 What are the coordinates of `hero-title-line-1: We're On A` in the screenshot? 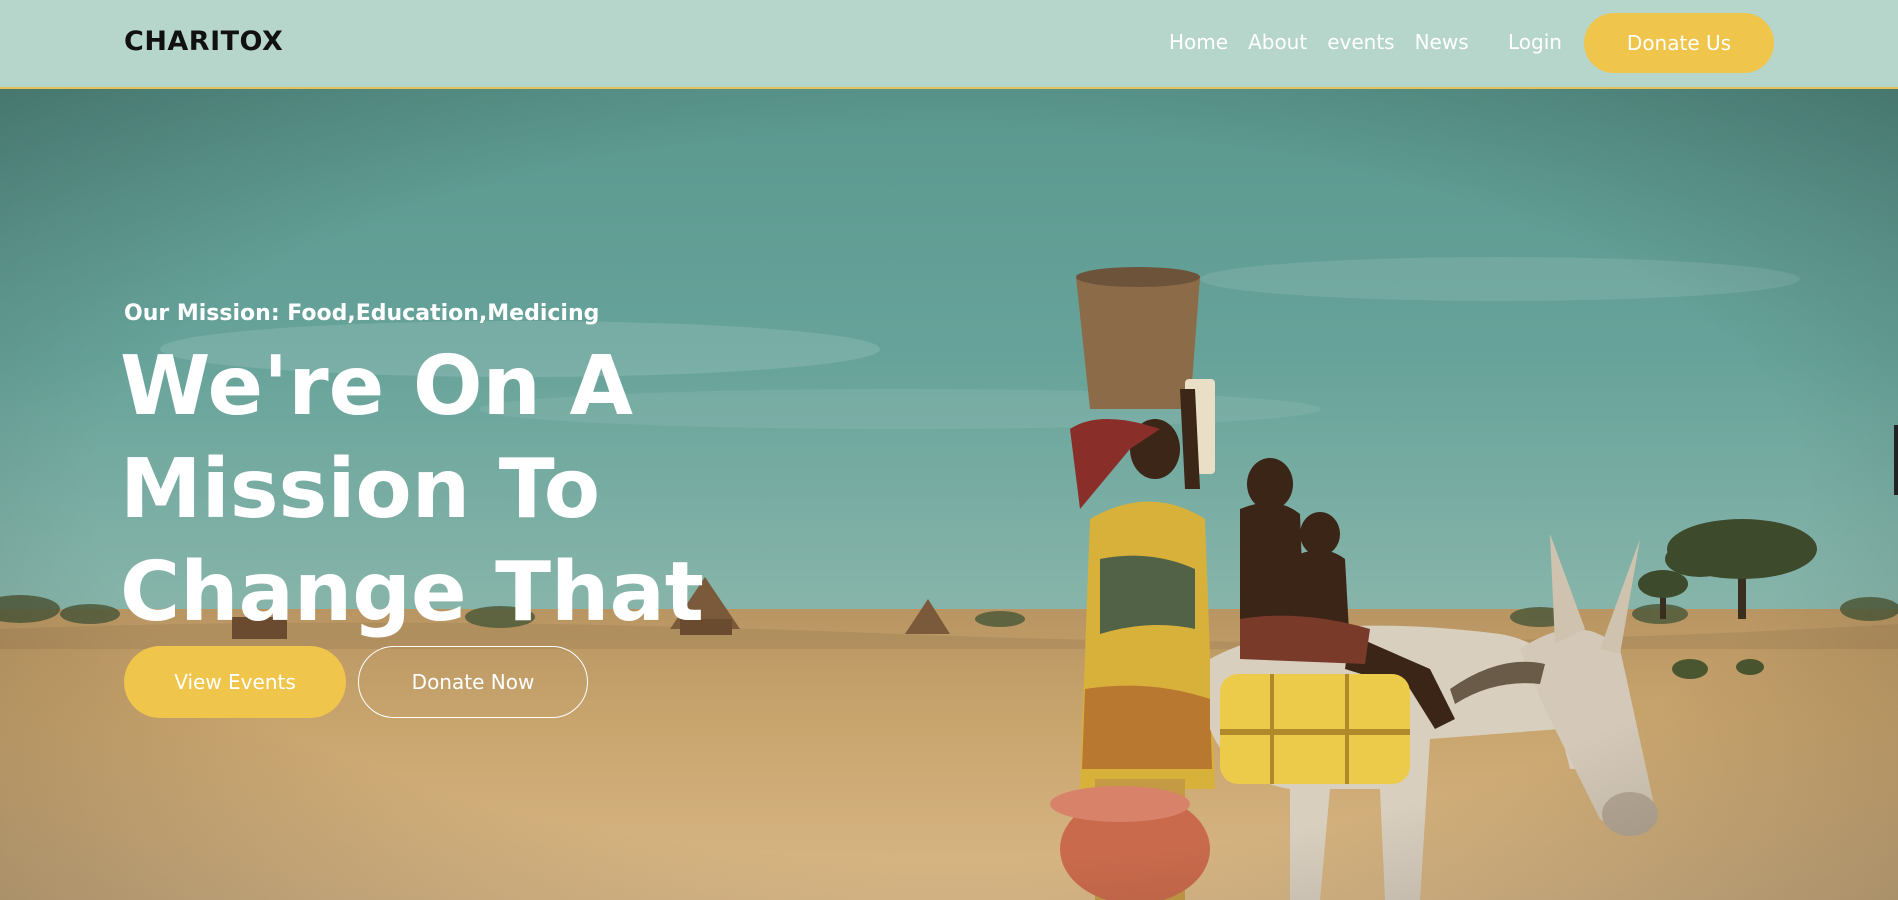 It's located at (376, 386).